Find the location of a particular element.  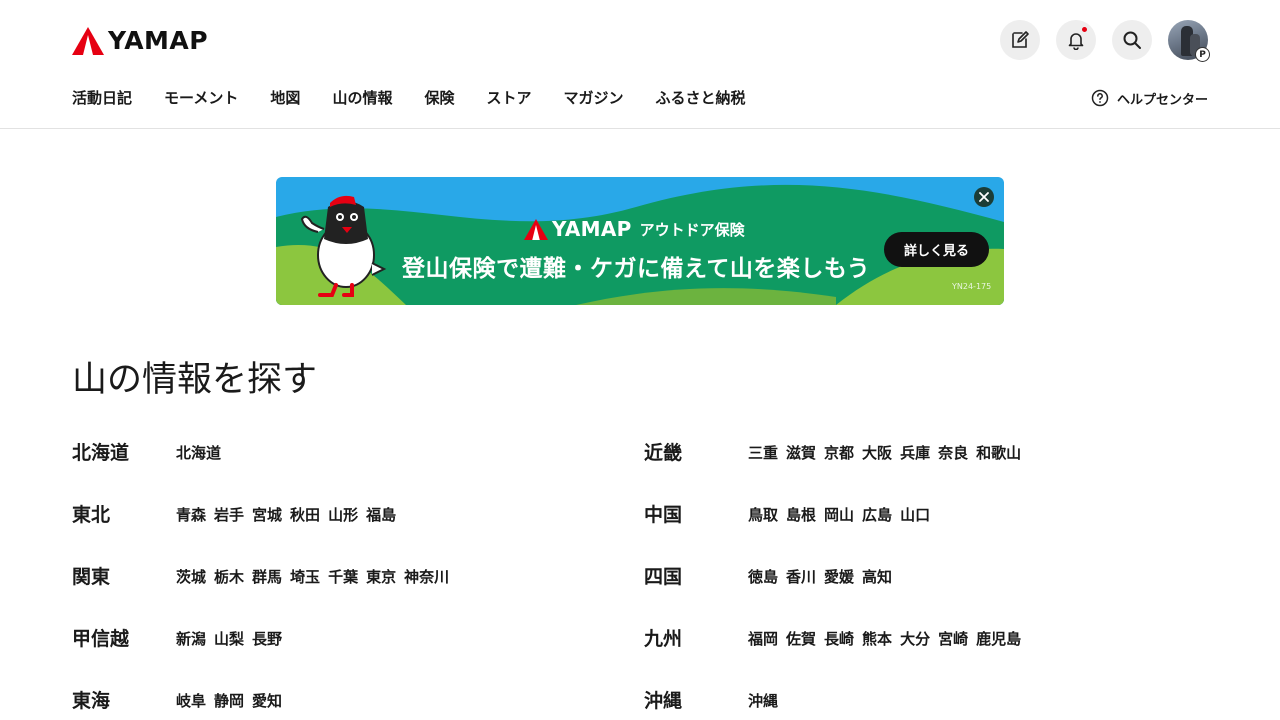

nav-item-insurance: 保険 is located at coordinates (439, 98).